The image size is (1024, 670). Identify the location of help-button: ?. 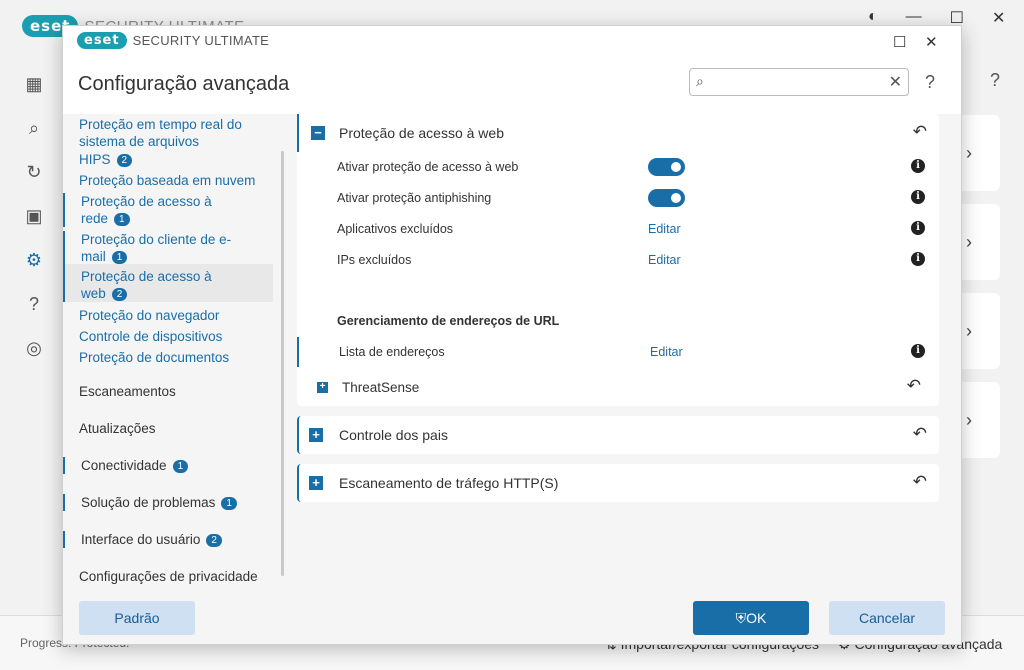
(930, 82).